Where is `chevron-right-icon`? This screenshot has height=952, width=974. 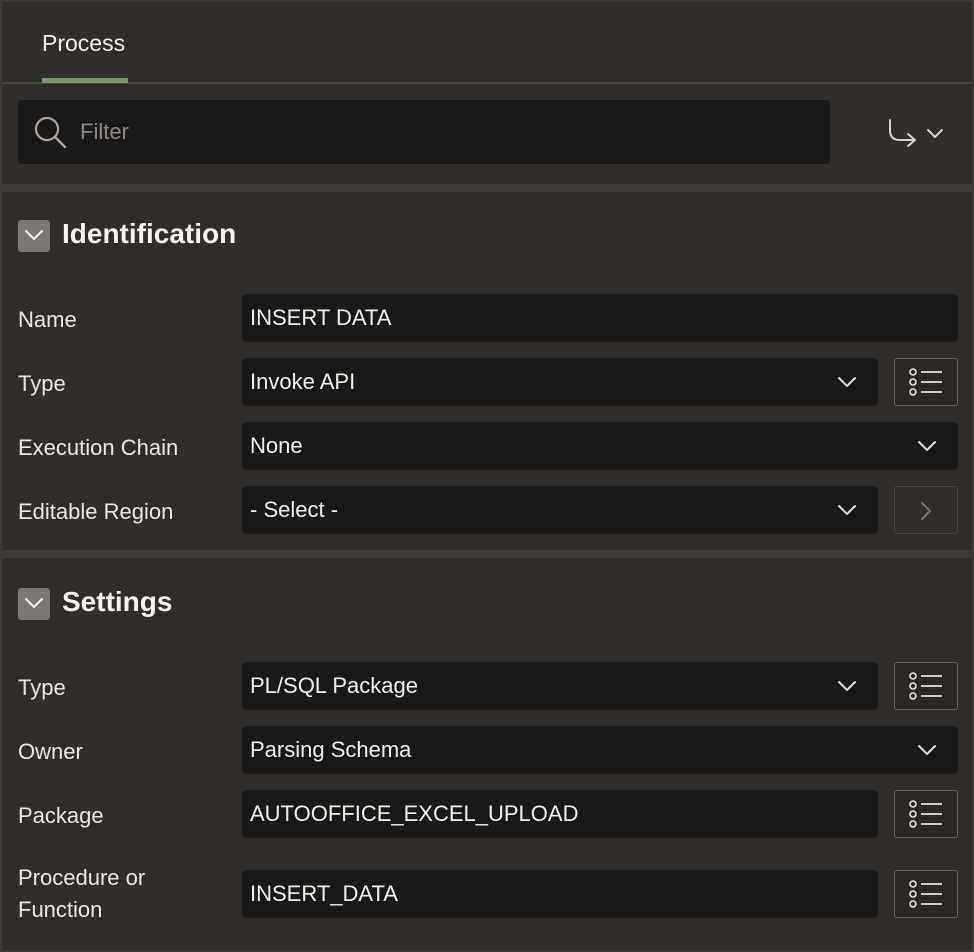
chevron-right-icon is located at coordinates (926, 511).